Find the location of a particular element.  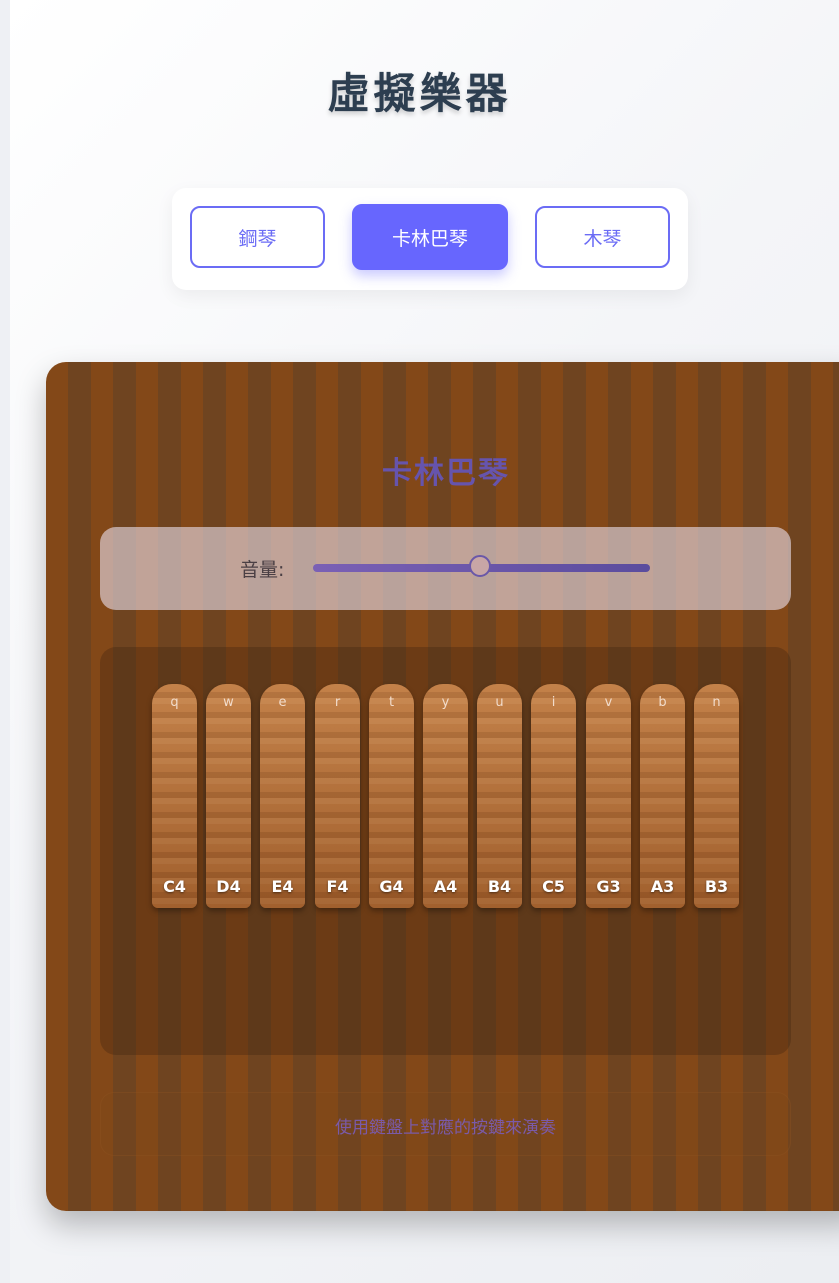

tine-key-label: y is located at coordinates (445, 702).